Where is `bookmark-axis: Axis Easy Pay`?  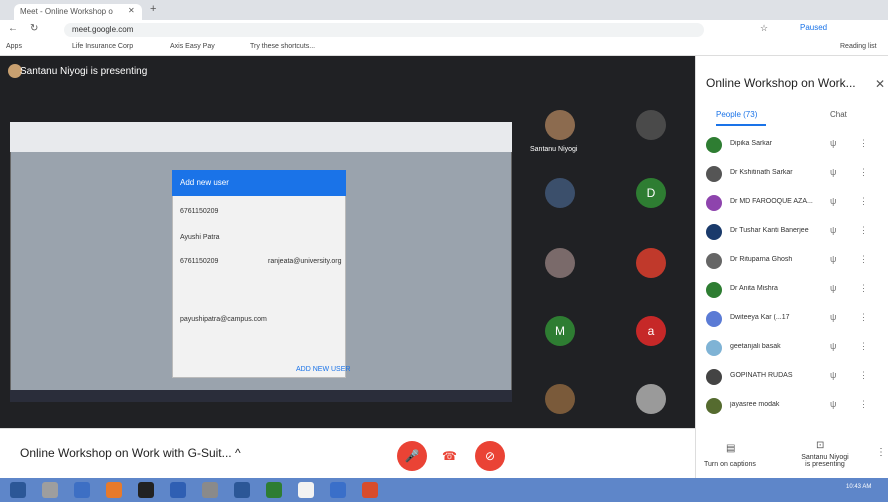 bookmark-axis: Axis Easy Pay is located at coordinates (192, 46).